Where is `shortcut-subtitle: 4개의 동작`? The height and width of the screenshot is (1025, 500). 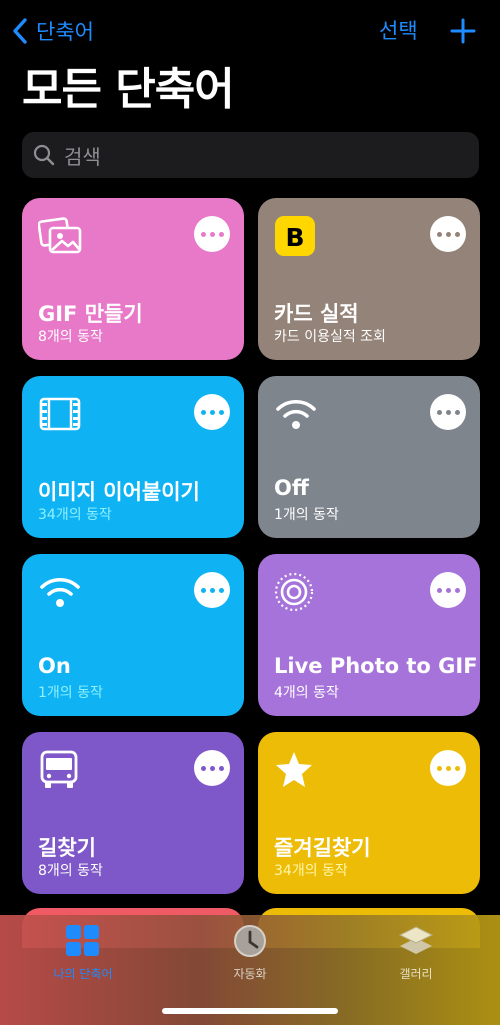
shortcut-subtitle: 4개의 동작 is located at coordinates (306, 693).